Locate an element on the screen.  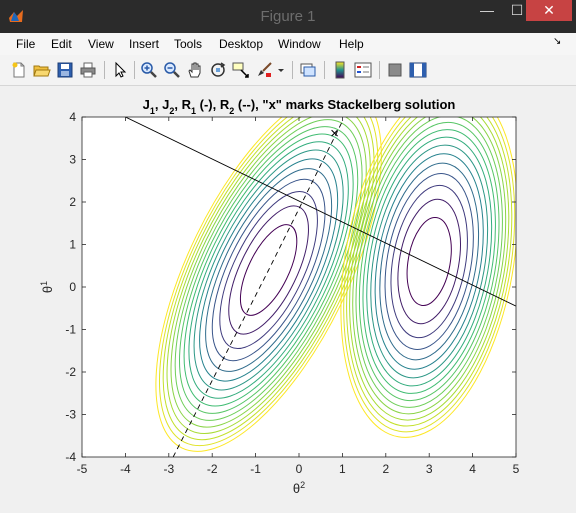
new-figure-icon is located at coordinates (19, 70).